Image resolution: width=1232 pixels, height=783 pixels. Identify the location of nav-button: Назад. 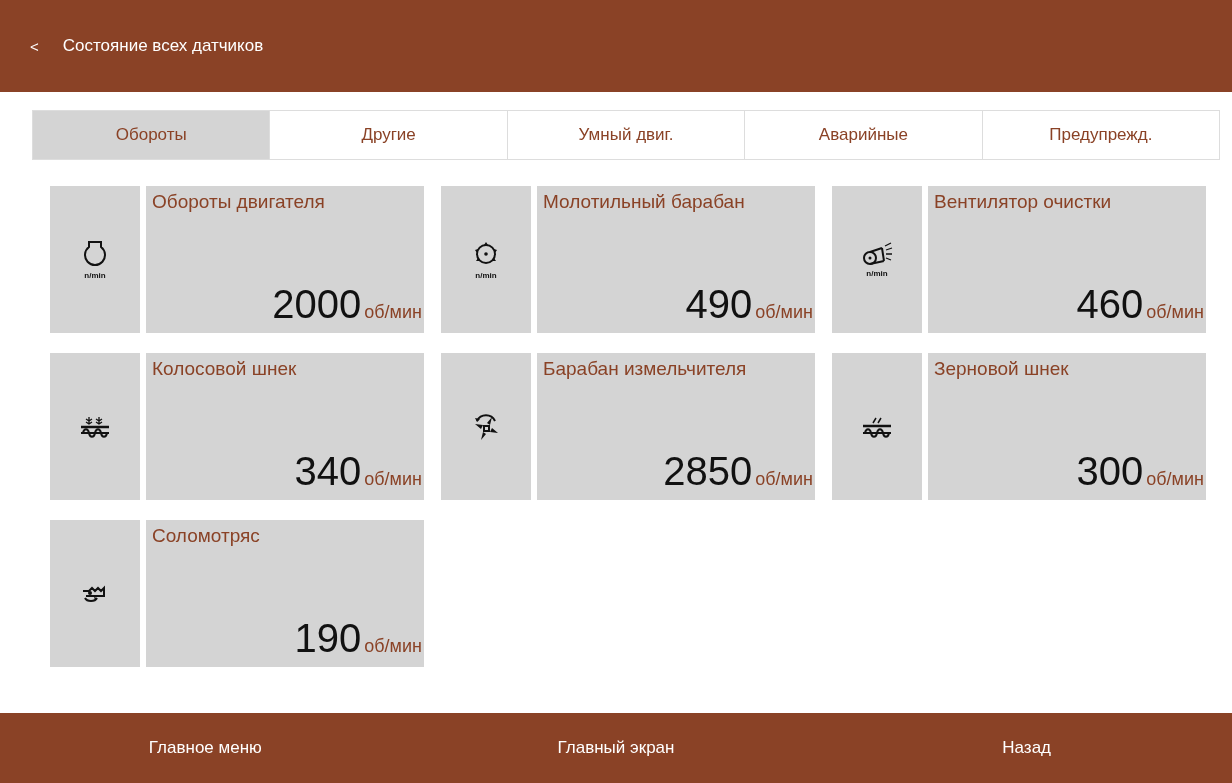
(1026, 748).